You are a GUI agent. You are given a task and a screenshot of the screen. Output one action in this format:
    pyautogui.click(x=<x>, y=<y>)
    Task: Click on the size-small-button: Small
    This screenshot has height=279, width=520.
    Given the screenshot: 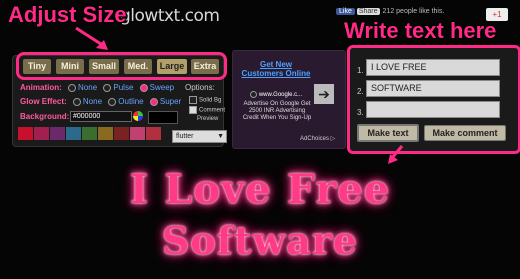 What is the action you would take?
    pyautogui.click(x=104, y=66)
    